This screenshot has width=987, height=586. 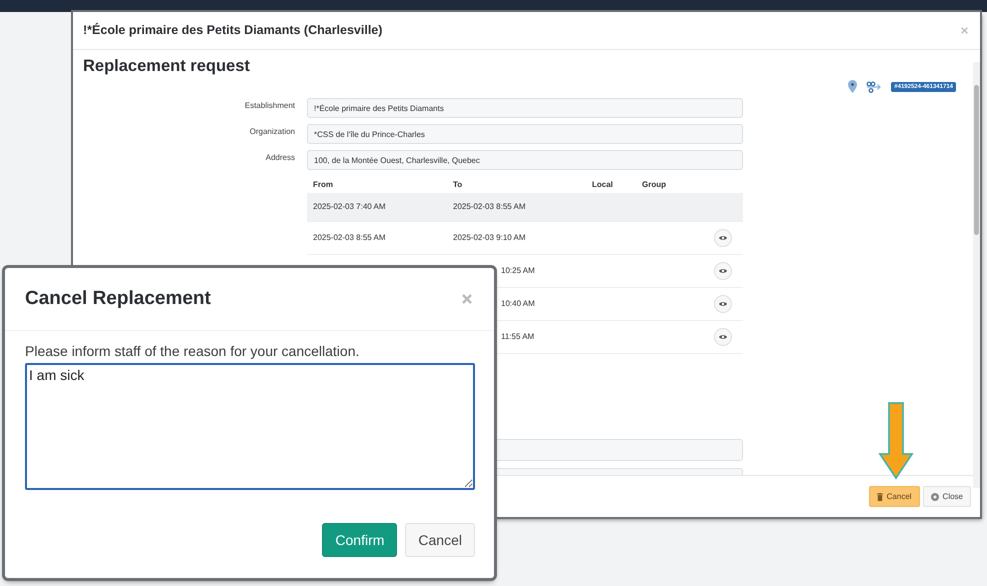 What do you see at coordinates (167, 66) in the screenshot?
I see `section-heading: Replacement request` at bounding box center [167, 66].